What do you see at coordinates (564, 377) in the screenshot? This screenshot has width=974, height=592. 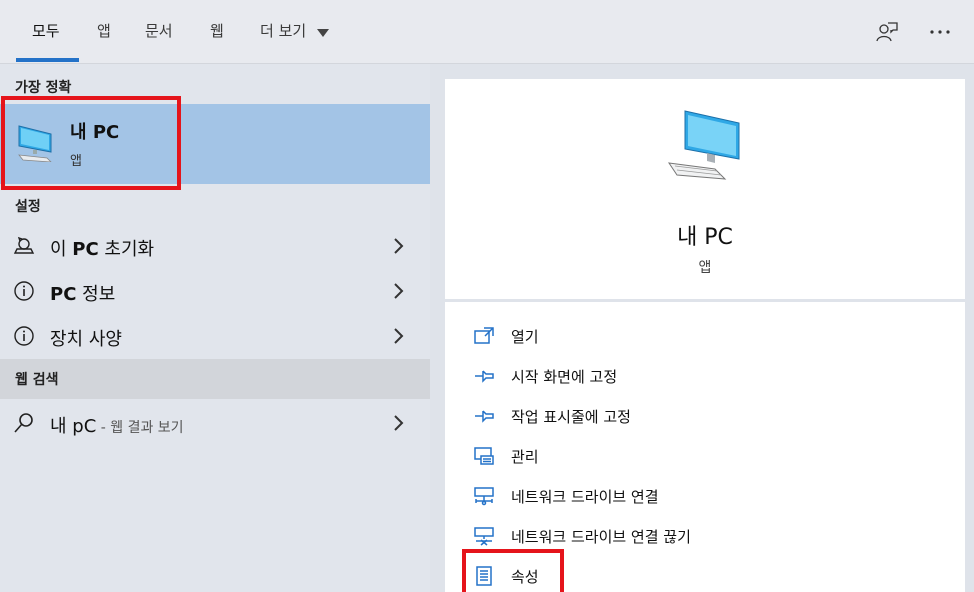 I see `action-label: 시작 화면에 고정` at bounding box center [564, 377].